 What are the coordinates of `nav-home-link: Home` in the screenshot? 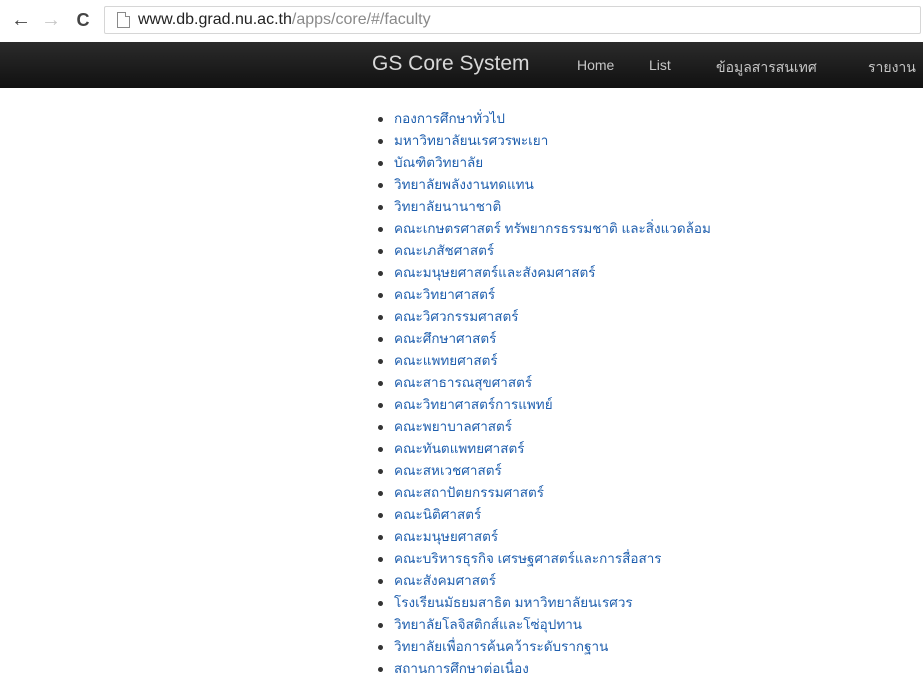 It's located at (595, 65).